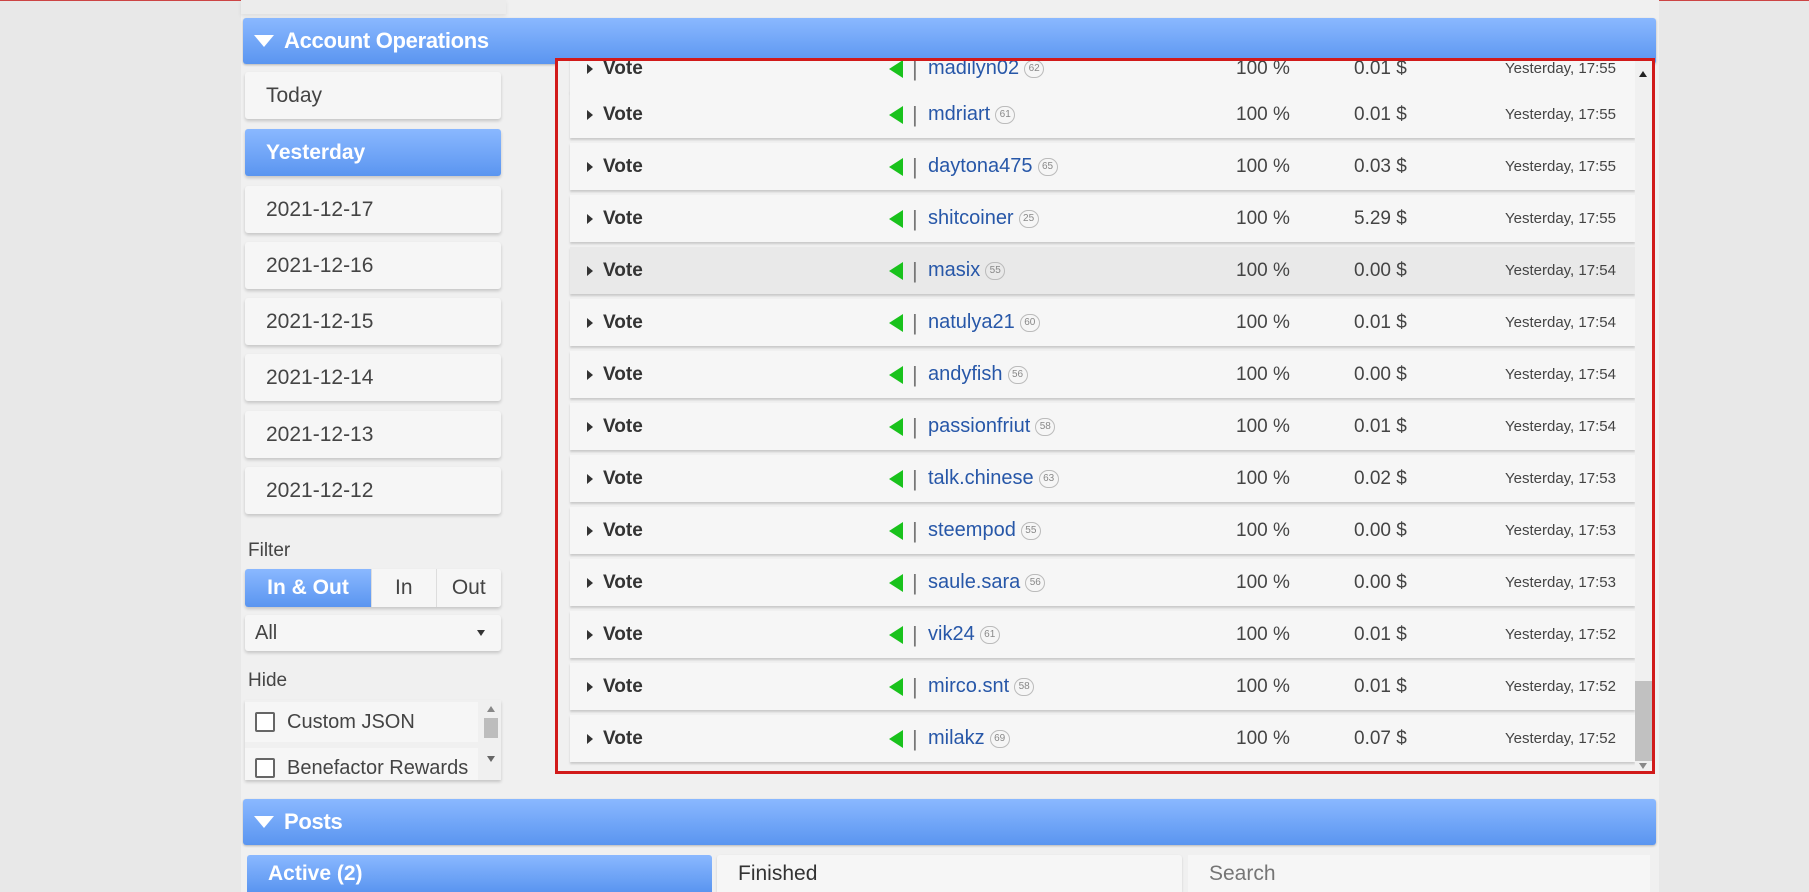  What do you see at coordinates (490, 740) in the screenshot?
I see `hide-list-scrollbar` at bounding box center [490, 740].